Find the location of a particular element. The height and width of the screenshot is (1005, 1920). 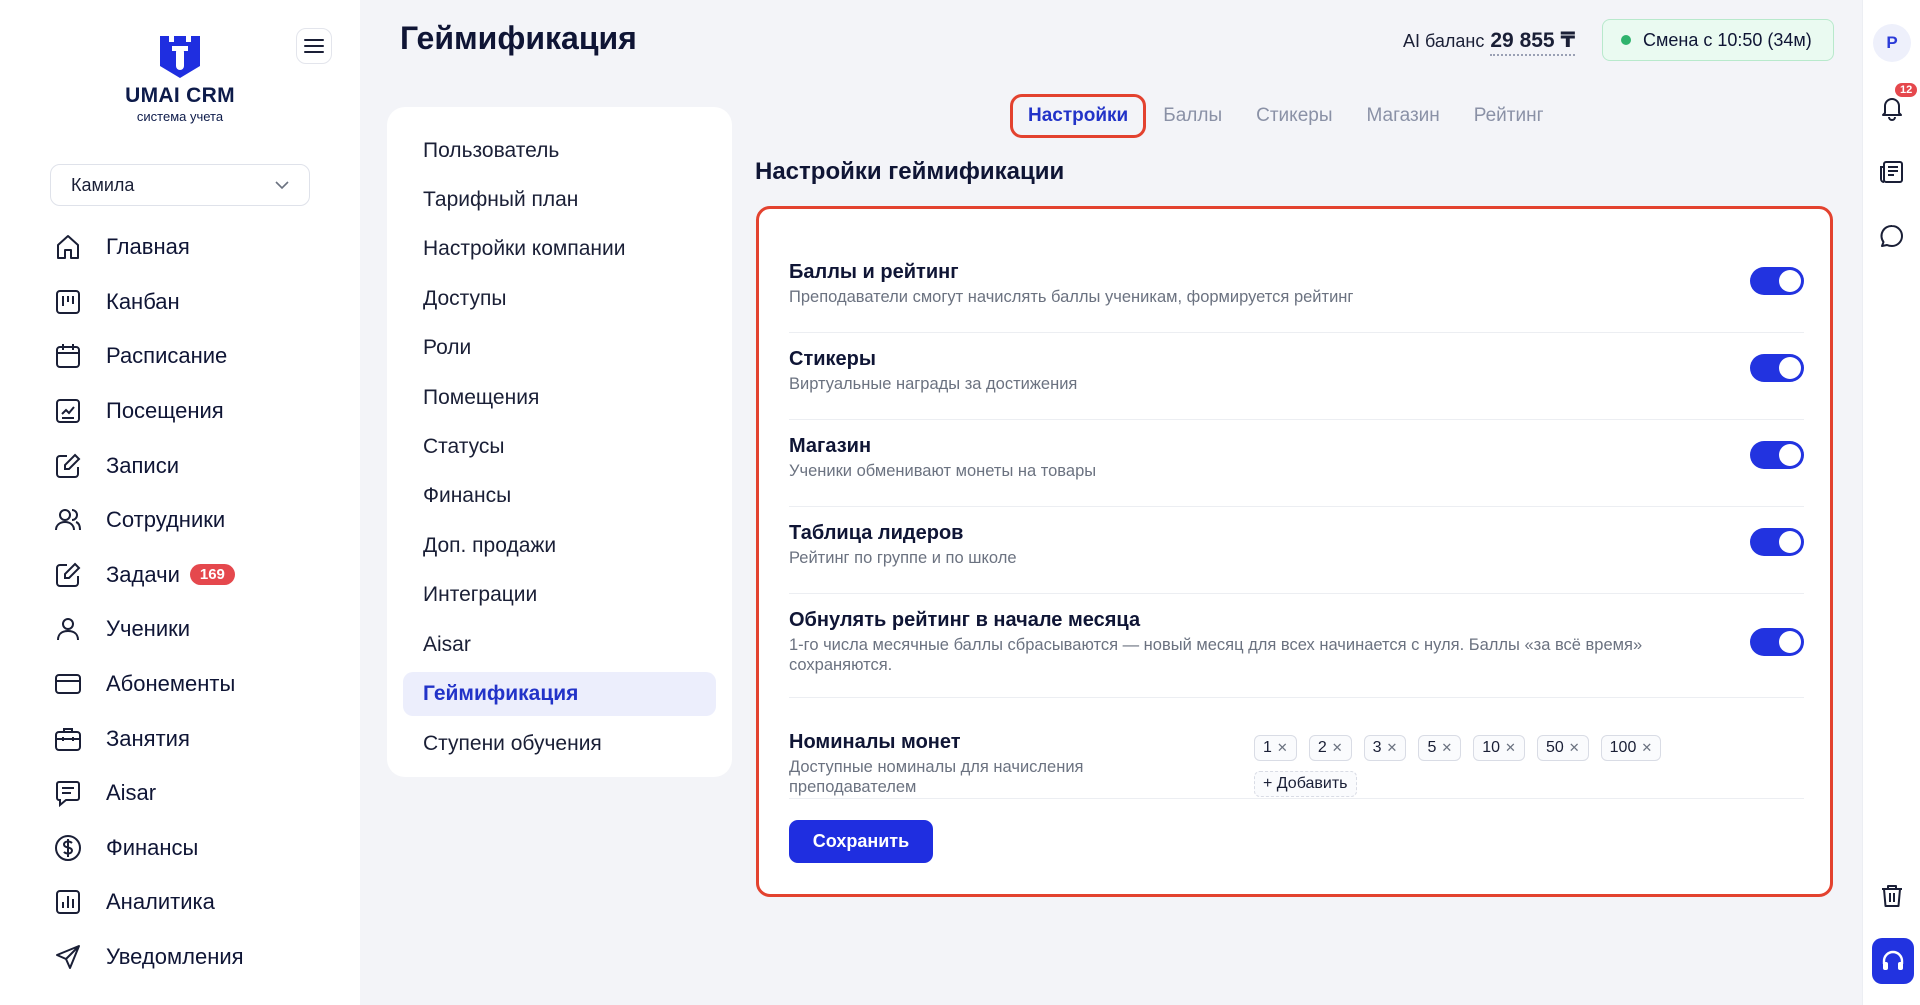

send-icon is located at coordinates (68, 957).